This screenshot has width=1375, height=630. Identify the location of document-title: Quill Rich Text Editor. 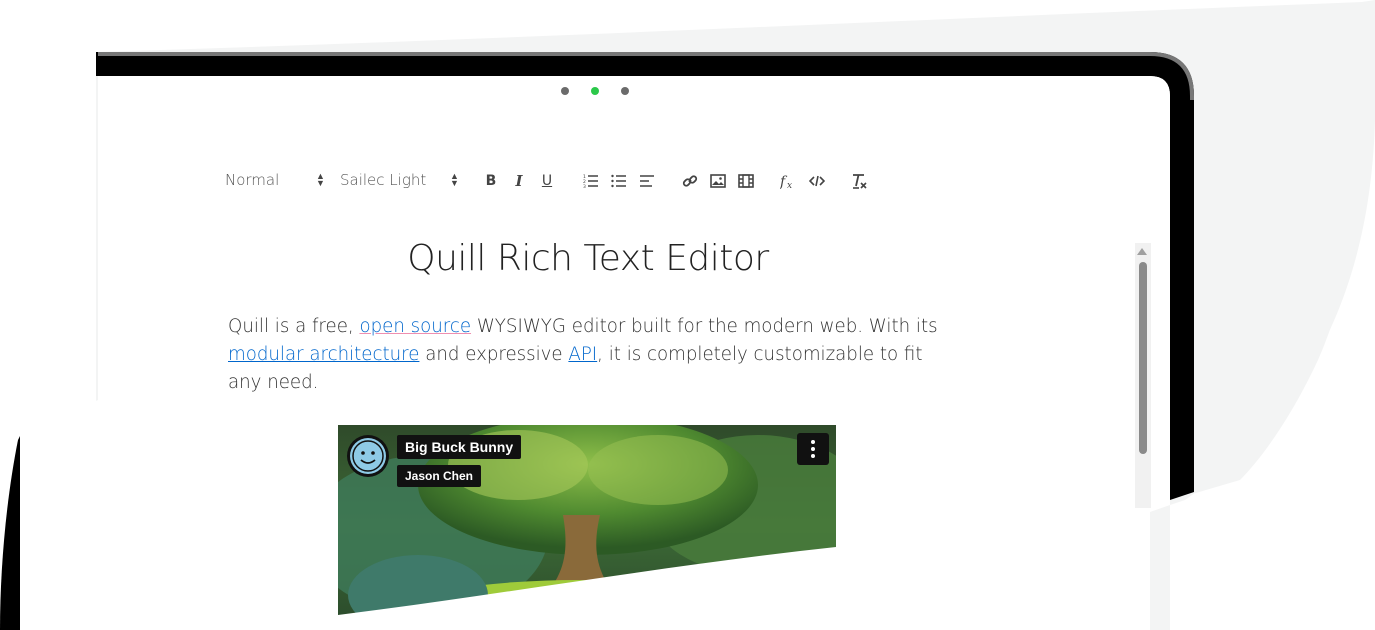
(588, 258).